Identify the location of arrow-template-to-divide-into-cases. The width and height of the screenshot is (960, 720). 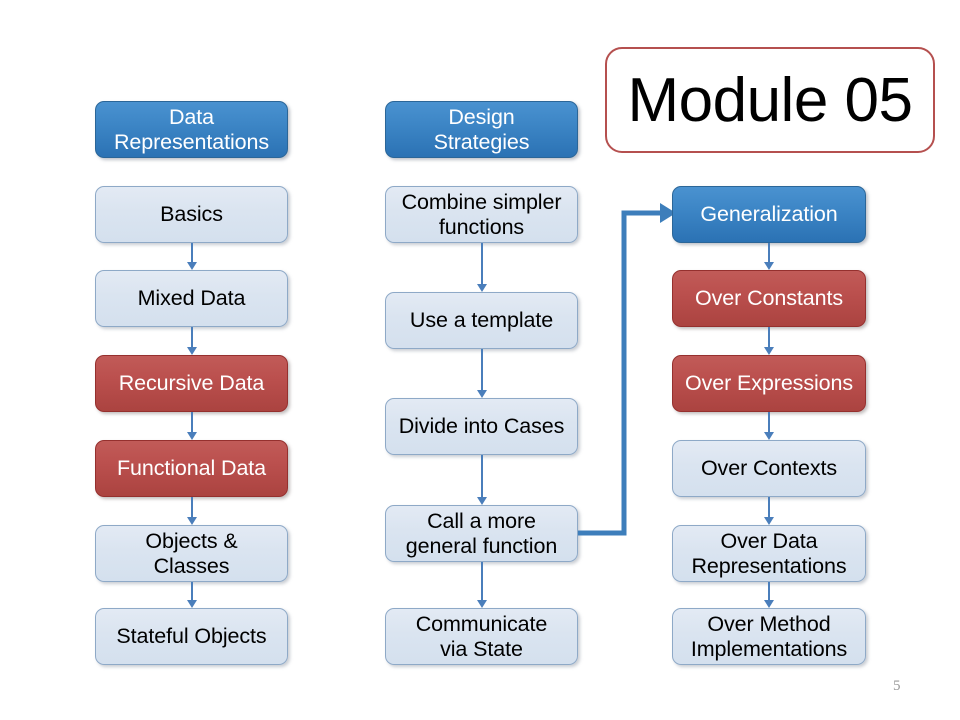
(482, 373).